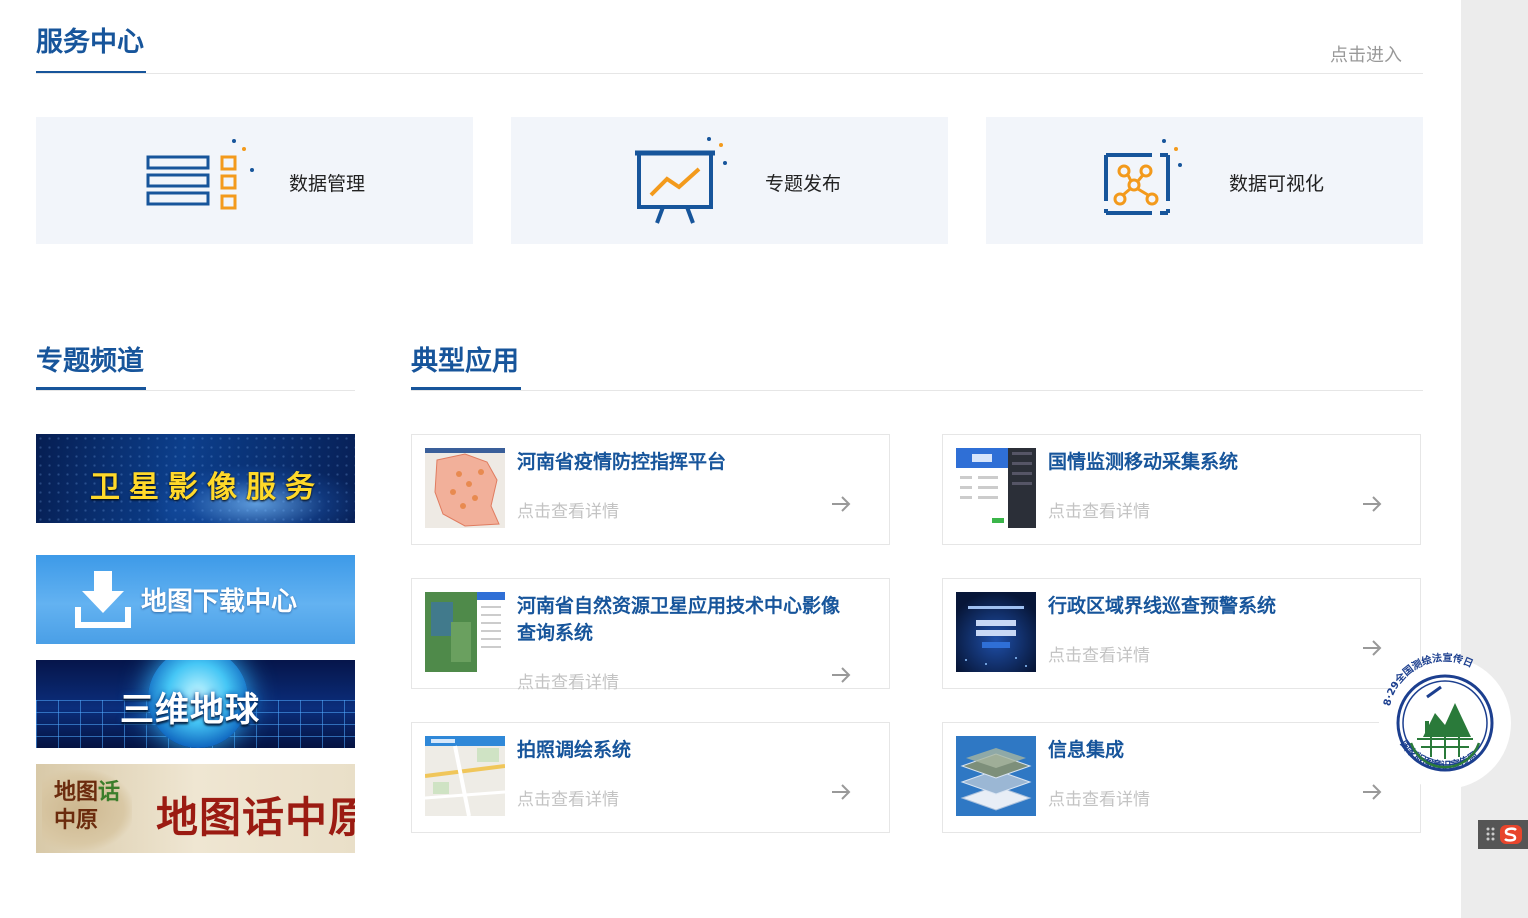 The height and width of the screenshot is (918, 1528). I want to click on app-card-information-integration: 信息集成 点击查看详情, so click(1181, 777).